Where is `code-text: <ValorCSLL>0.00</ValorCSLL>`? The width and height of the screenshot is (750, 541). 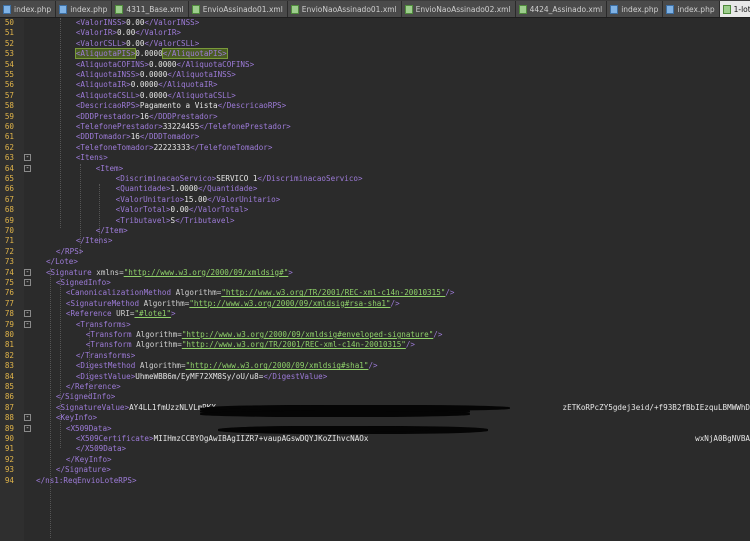 code-text: <ValorCSLL>0.00</ValorCSLL> is located at coordinates (137, 44).